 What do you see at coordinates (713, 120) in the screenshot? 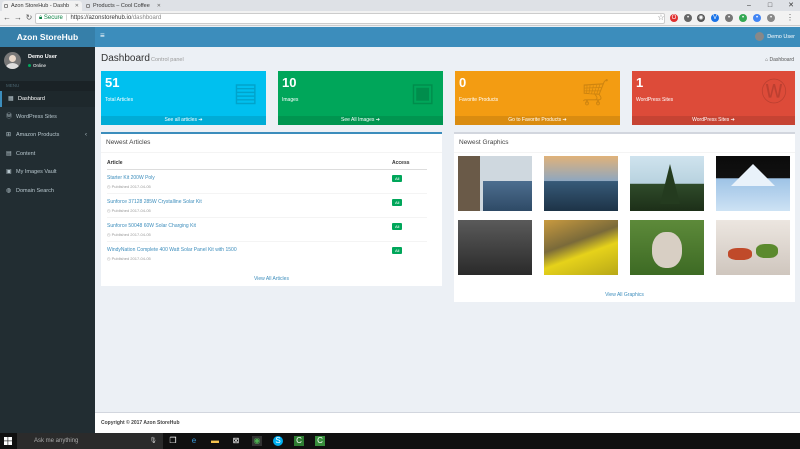
I see `stat-link: WordPress Sites ➔` at bounding box center [713, 120].